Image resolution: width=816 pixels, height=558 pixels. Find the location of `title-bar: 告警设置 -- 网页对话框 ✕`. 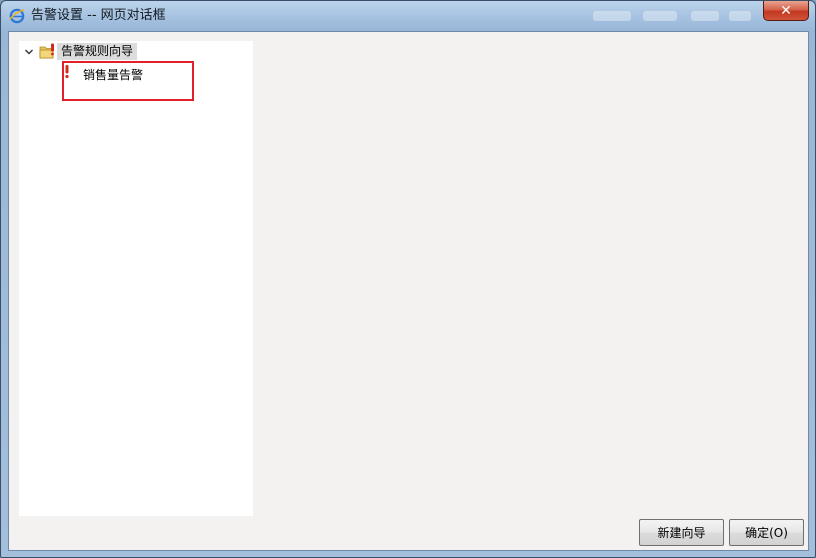

title-bar: 告警设置 -- 网页对话框 ✕ is located at coordinates (408, 16).